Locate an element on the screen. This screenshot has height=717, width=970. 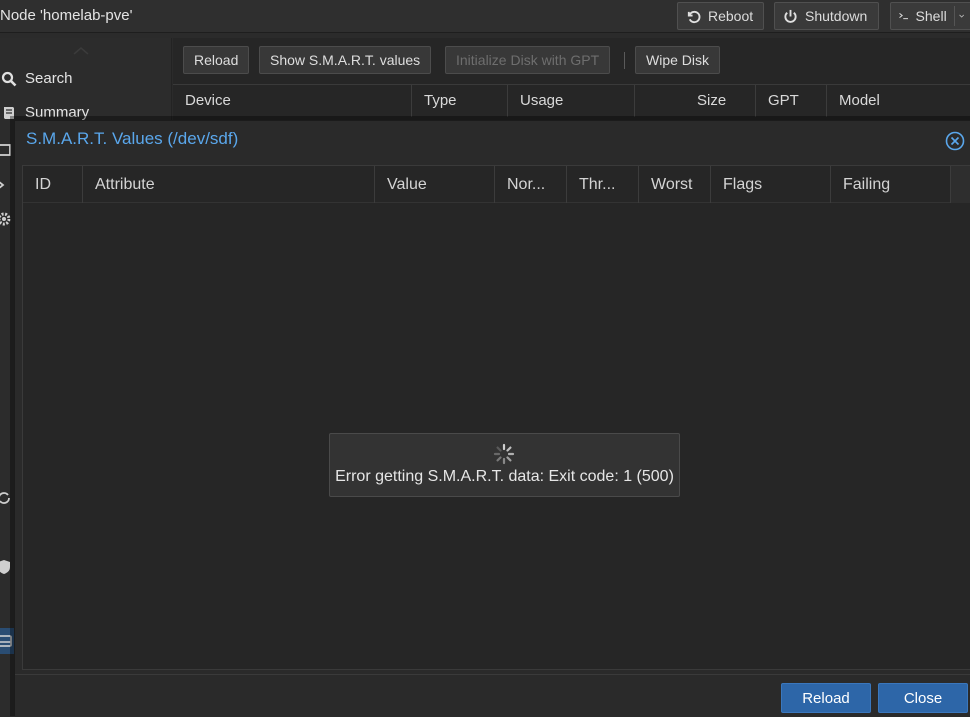
column-attribute: Attribute is located at coordinates (119, 184).